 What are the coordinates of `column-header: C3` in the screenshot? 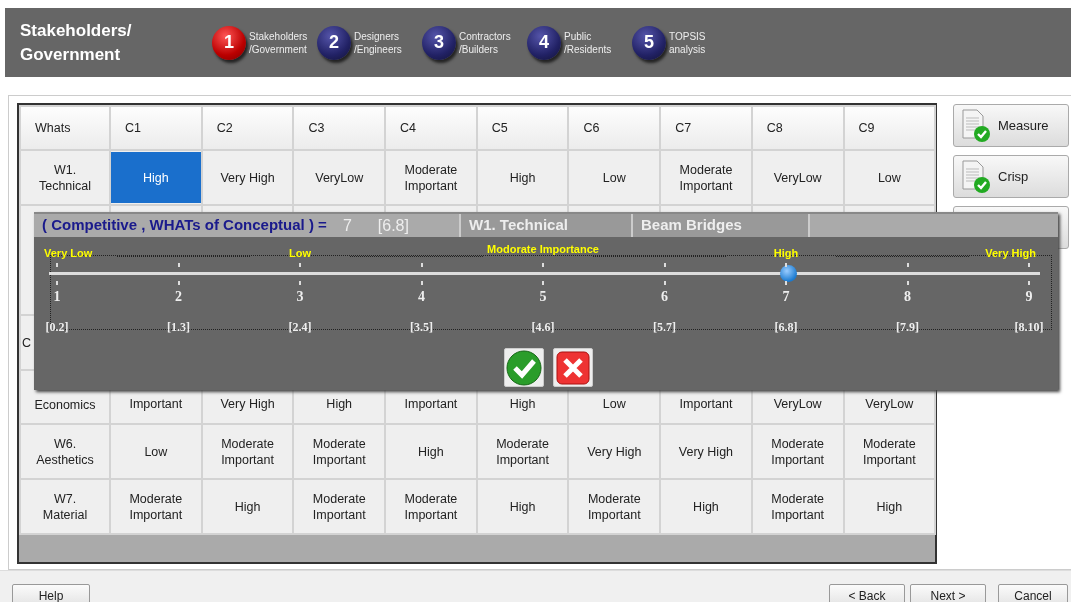 It's located at (339, 128).